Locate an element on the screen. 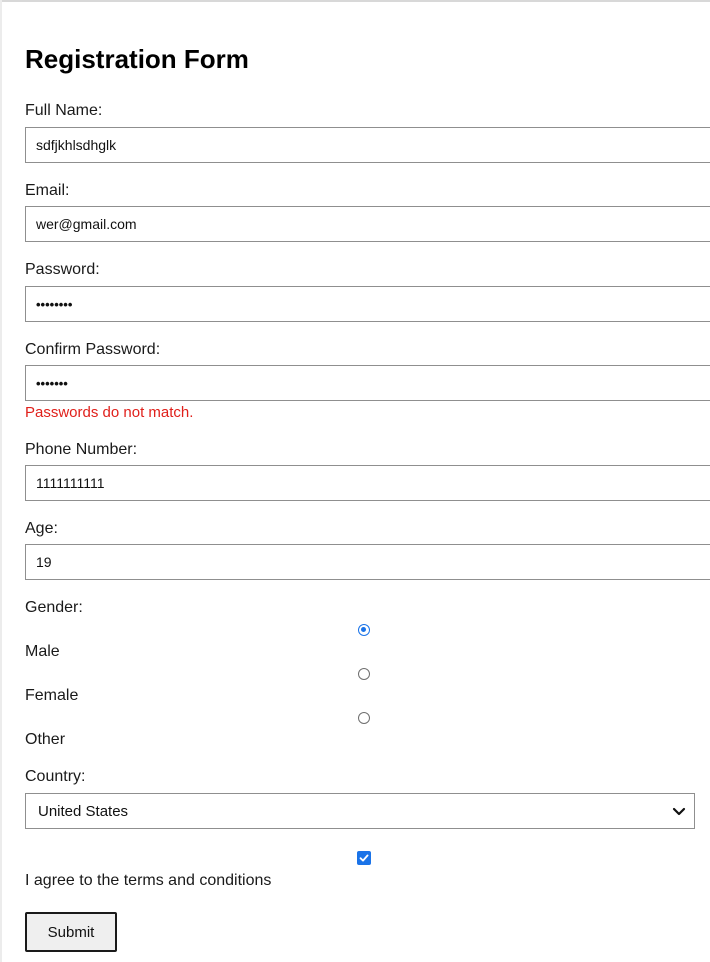  submit-button: Submit is located at coordinates (71, 932).